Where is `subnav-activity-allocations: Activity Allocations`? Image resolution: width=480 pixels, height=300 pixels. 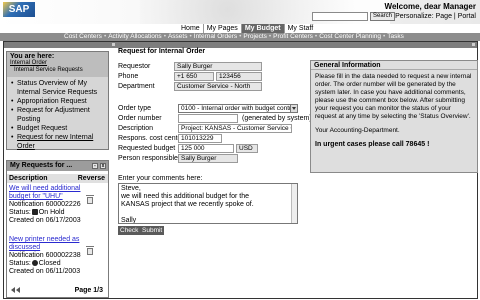
subnav-activity-allocations: Activity Allocations is located at coordinates (134, 37).